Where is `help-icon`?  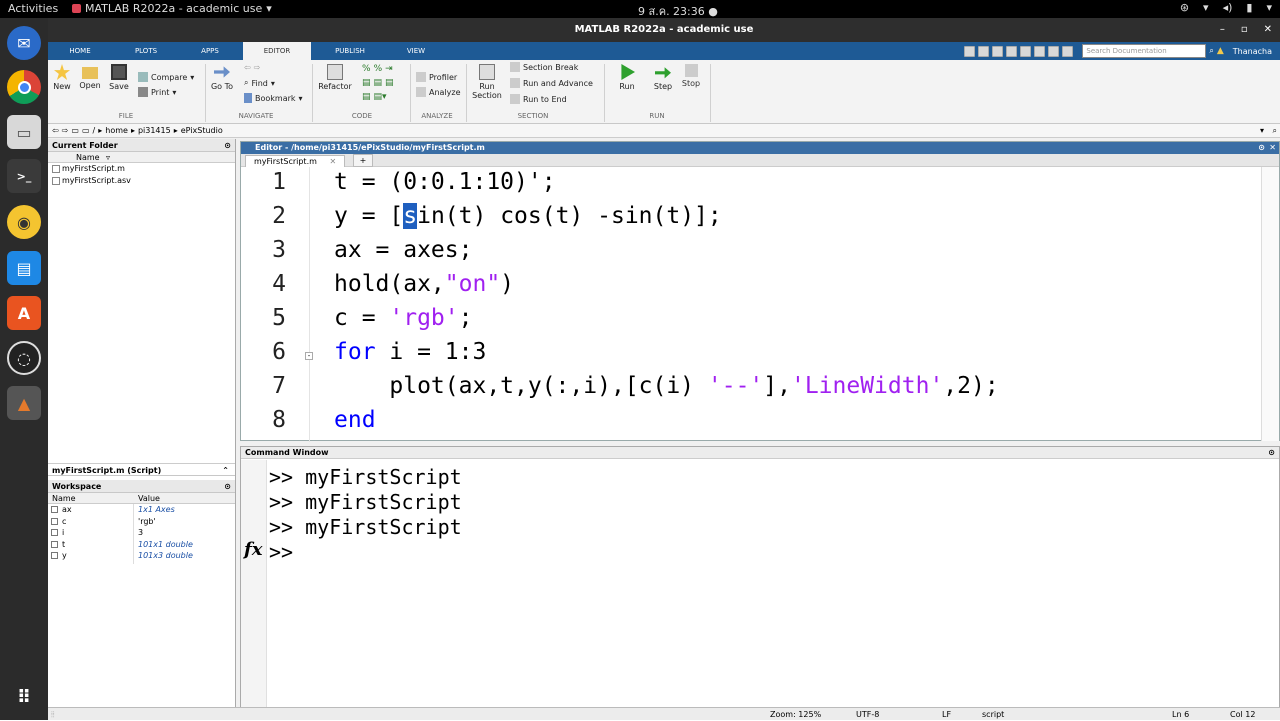
help-icon is located at coordinates (1068, 51).